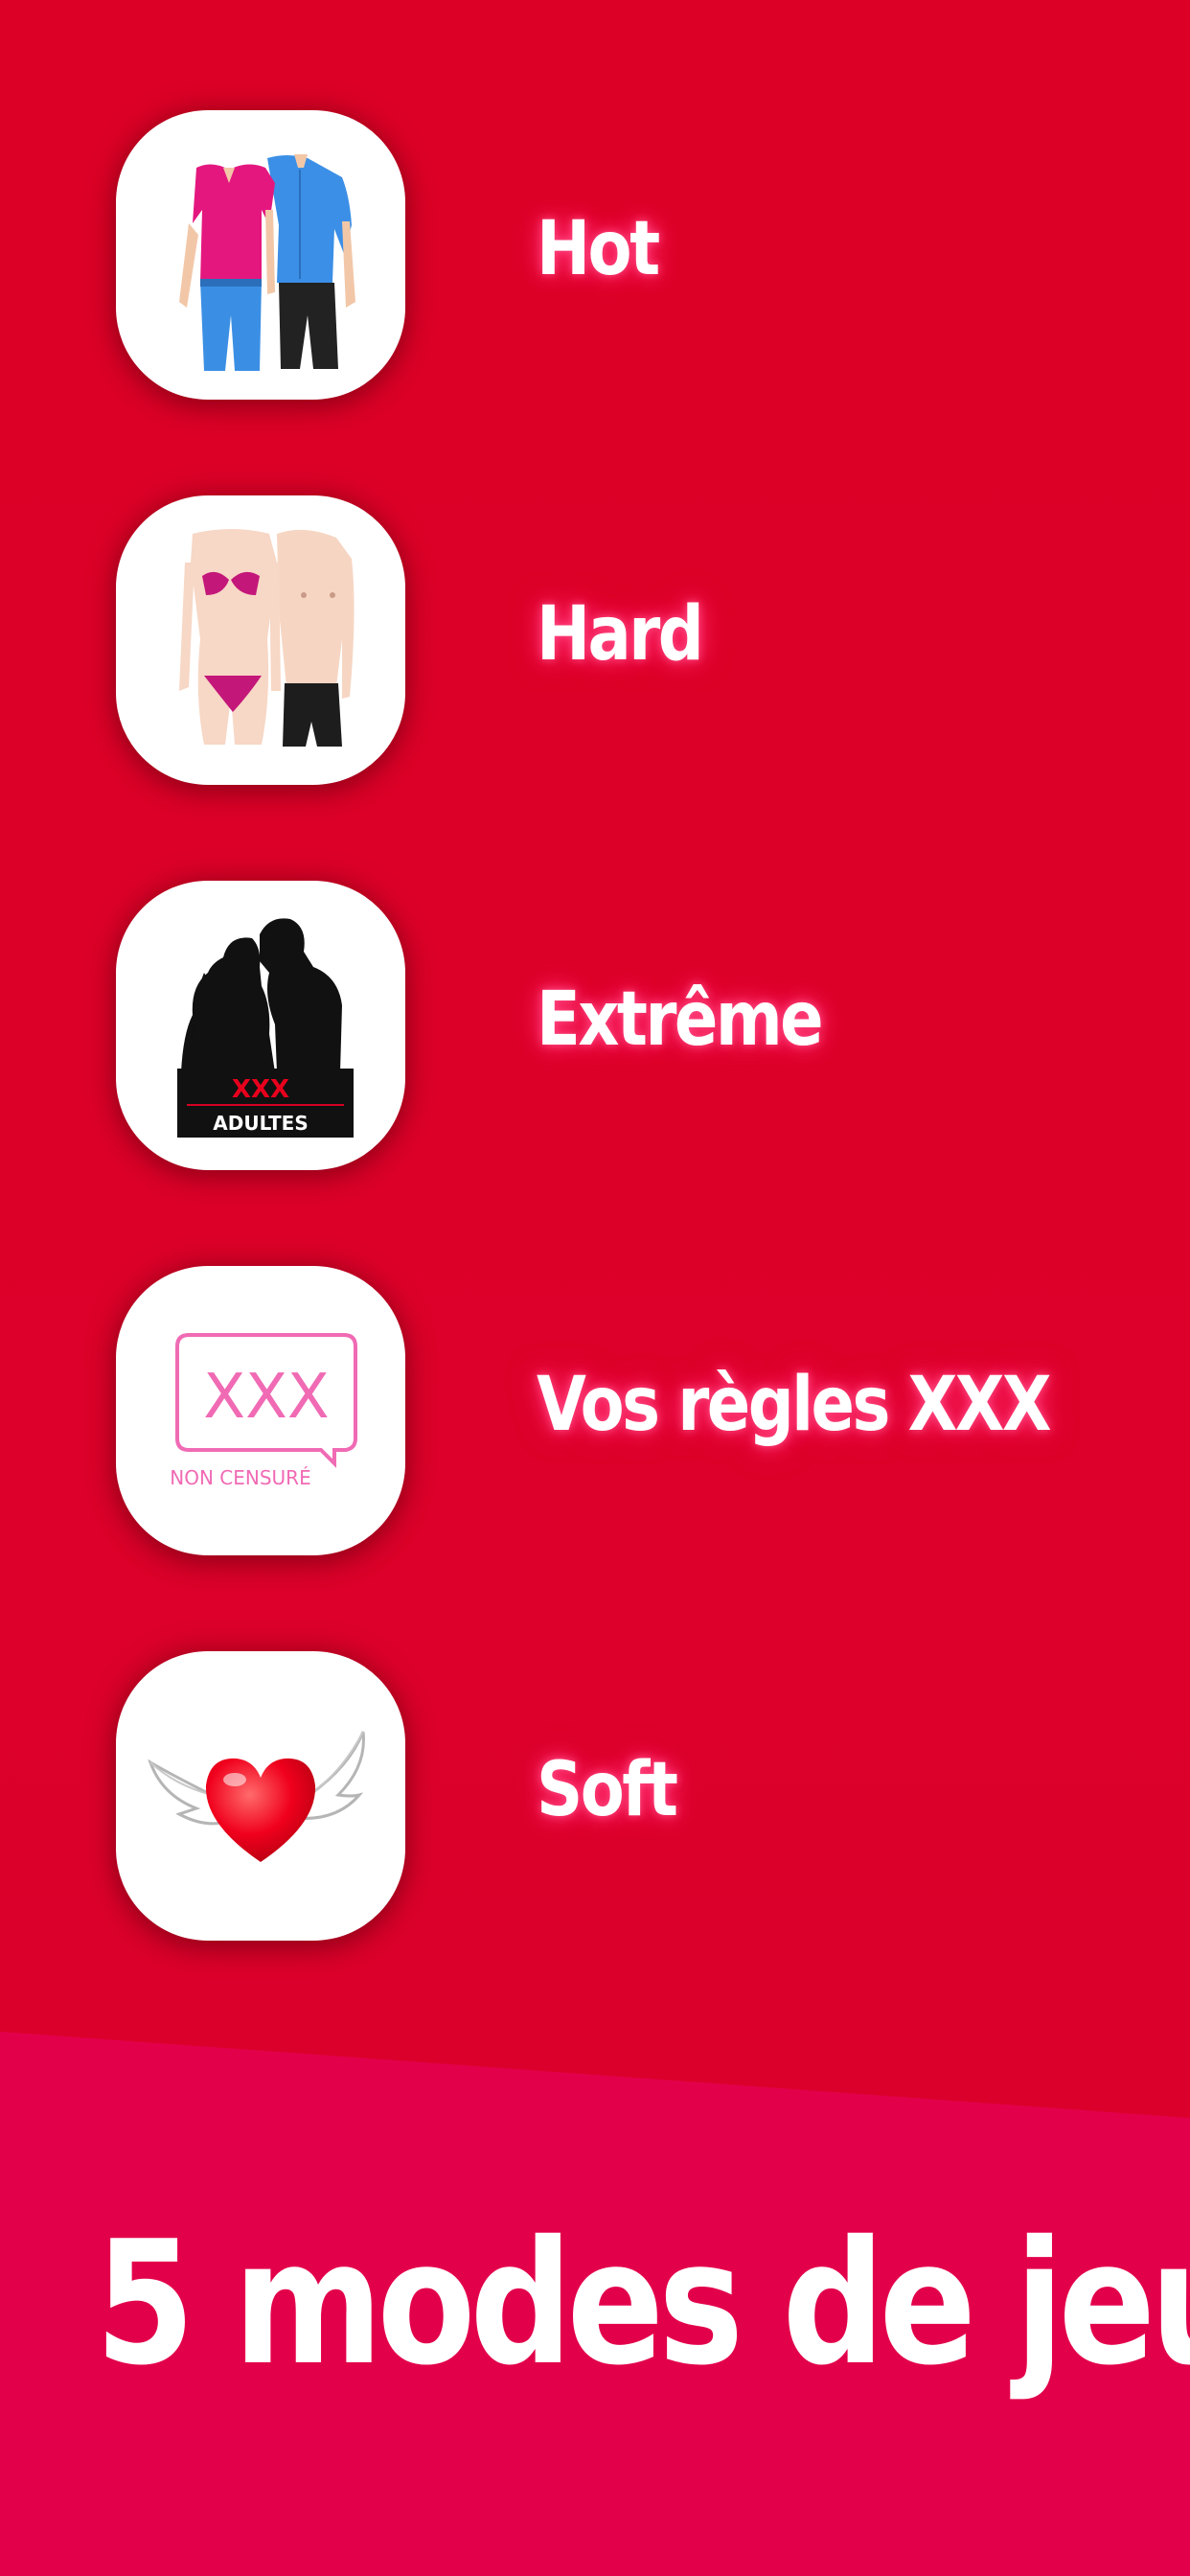  Describe the element at coordinates (261, 1025) in the screenshot. I see `couple-silhouette-xxx-icon: XXX ADULTES` at that location.